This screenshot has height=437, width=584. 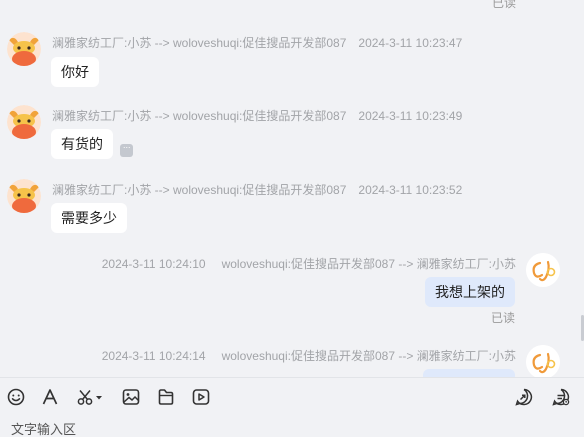 What do you see at coordinates (201, 397) in the screenshot?
I see `video-icon` at bounding box center [201, 397].